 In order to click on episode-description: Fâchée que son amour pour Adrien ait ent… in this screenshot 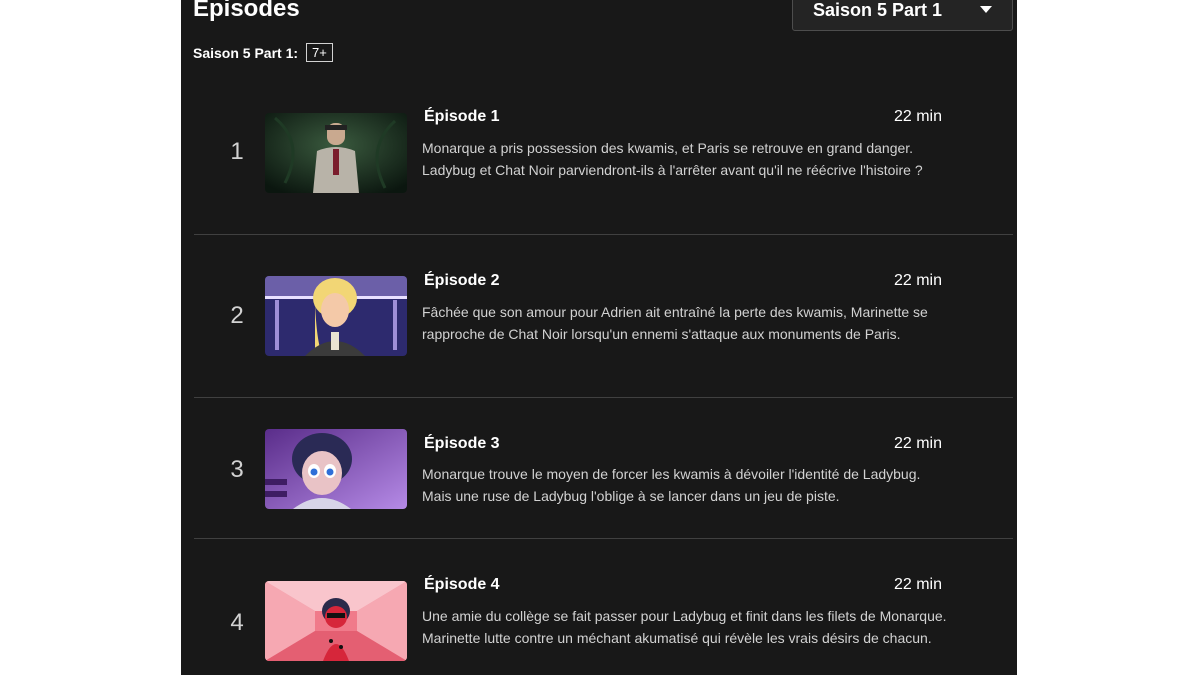, I will do `click(675, 323)`.